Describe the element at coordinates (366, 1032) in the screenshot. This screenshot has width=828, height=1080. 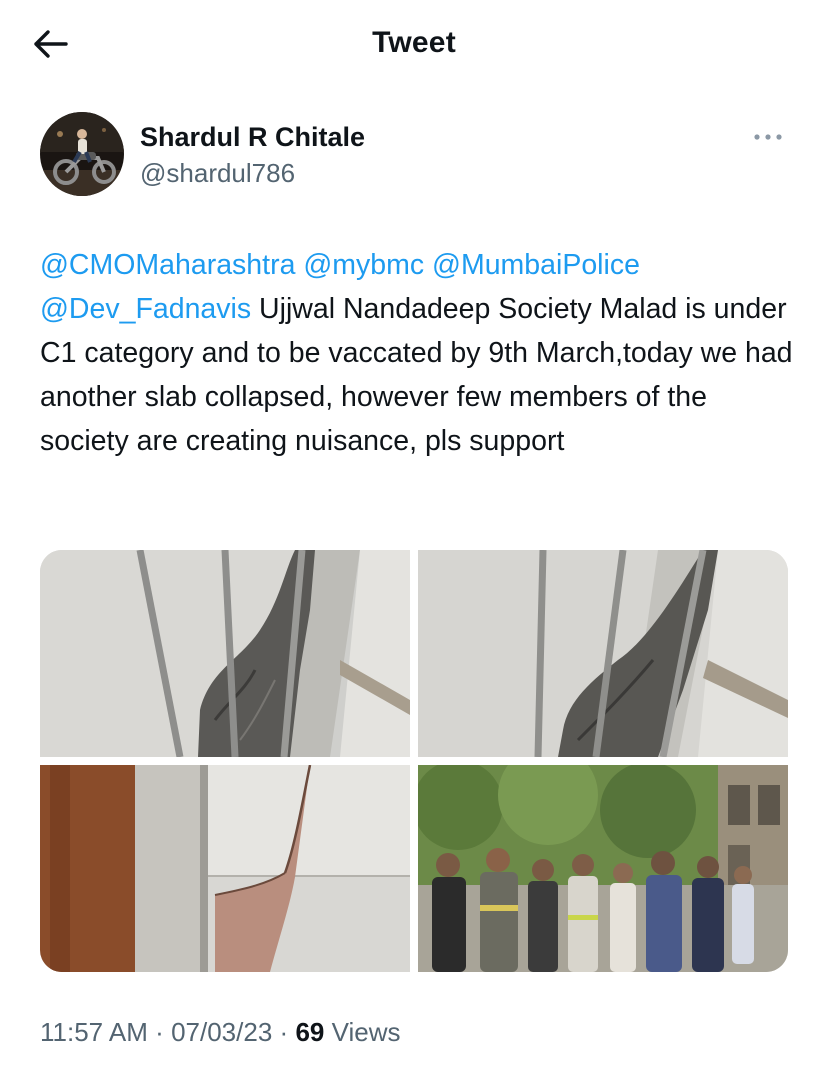
I see `views-label: Views` at that location.